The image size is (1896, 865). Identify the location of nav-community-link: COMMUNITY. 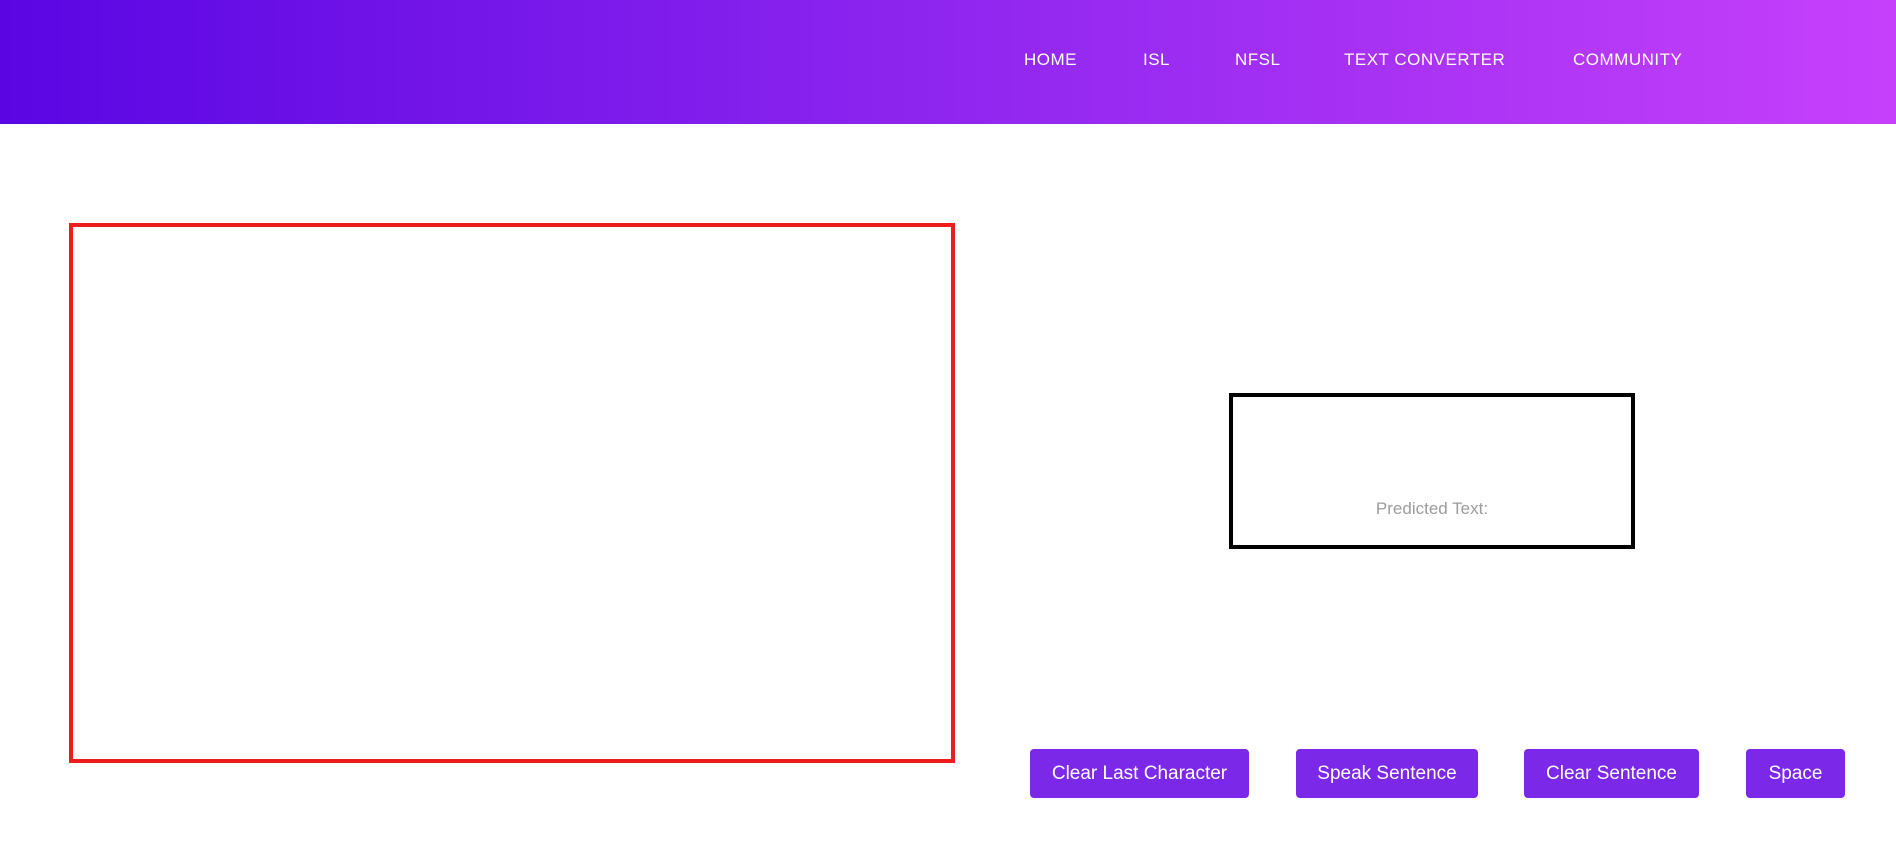
(1627, 60).